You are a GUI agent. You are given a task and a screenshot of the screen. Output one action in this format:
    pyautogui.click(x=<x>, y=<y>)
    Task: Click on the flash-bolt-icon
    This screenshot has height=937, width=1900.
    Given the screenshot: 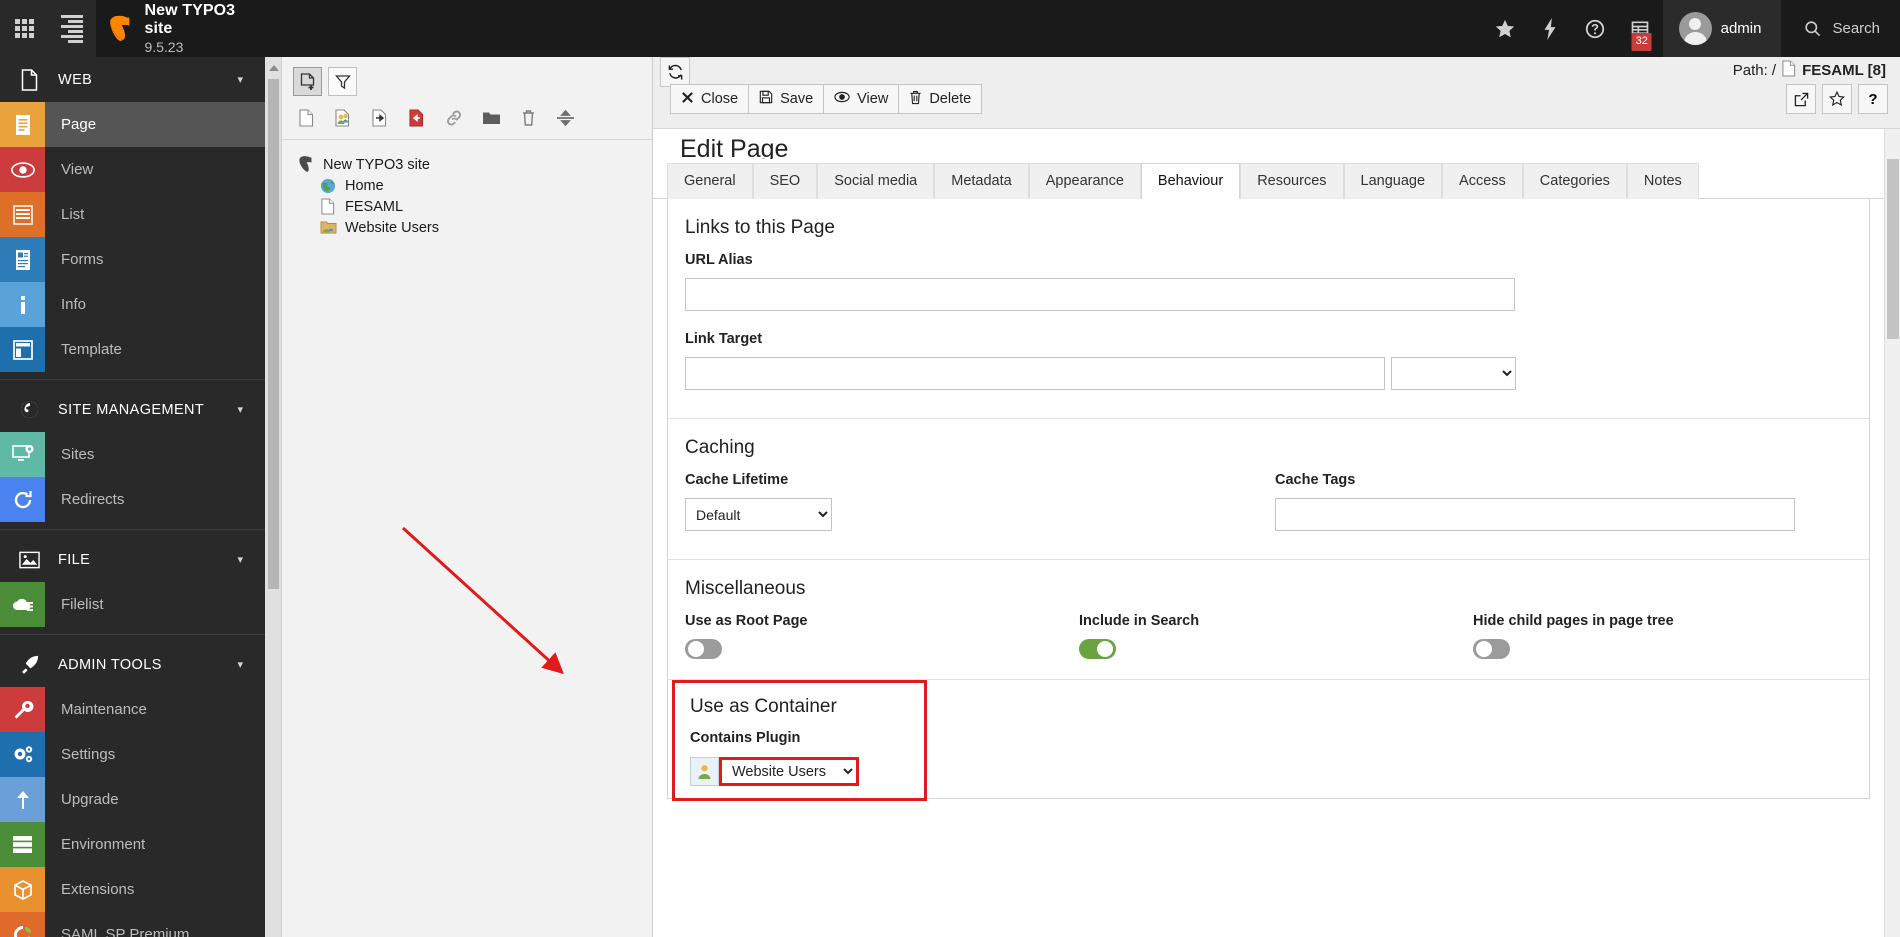 What is the action you would take?
    pyautogui.click(x=1550, y=28)
    